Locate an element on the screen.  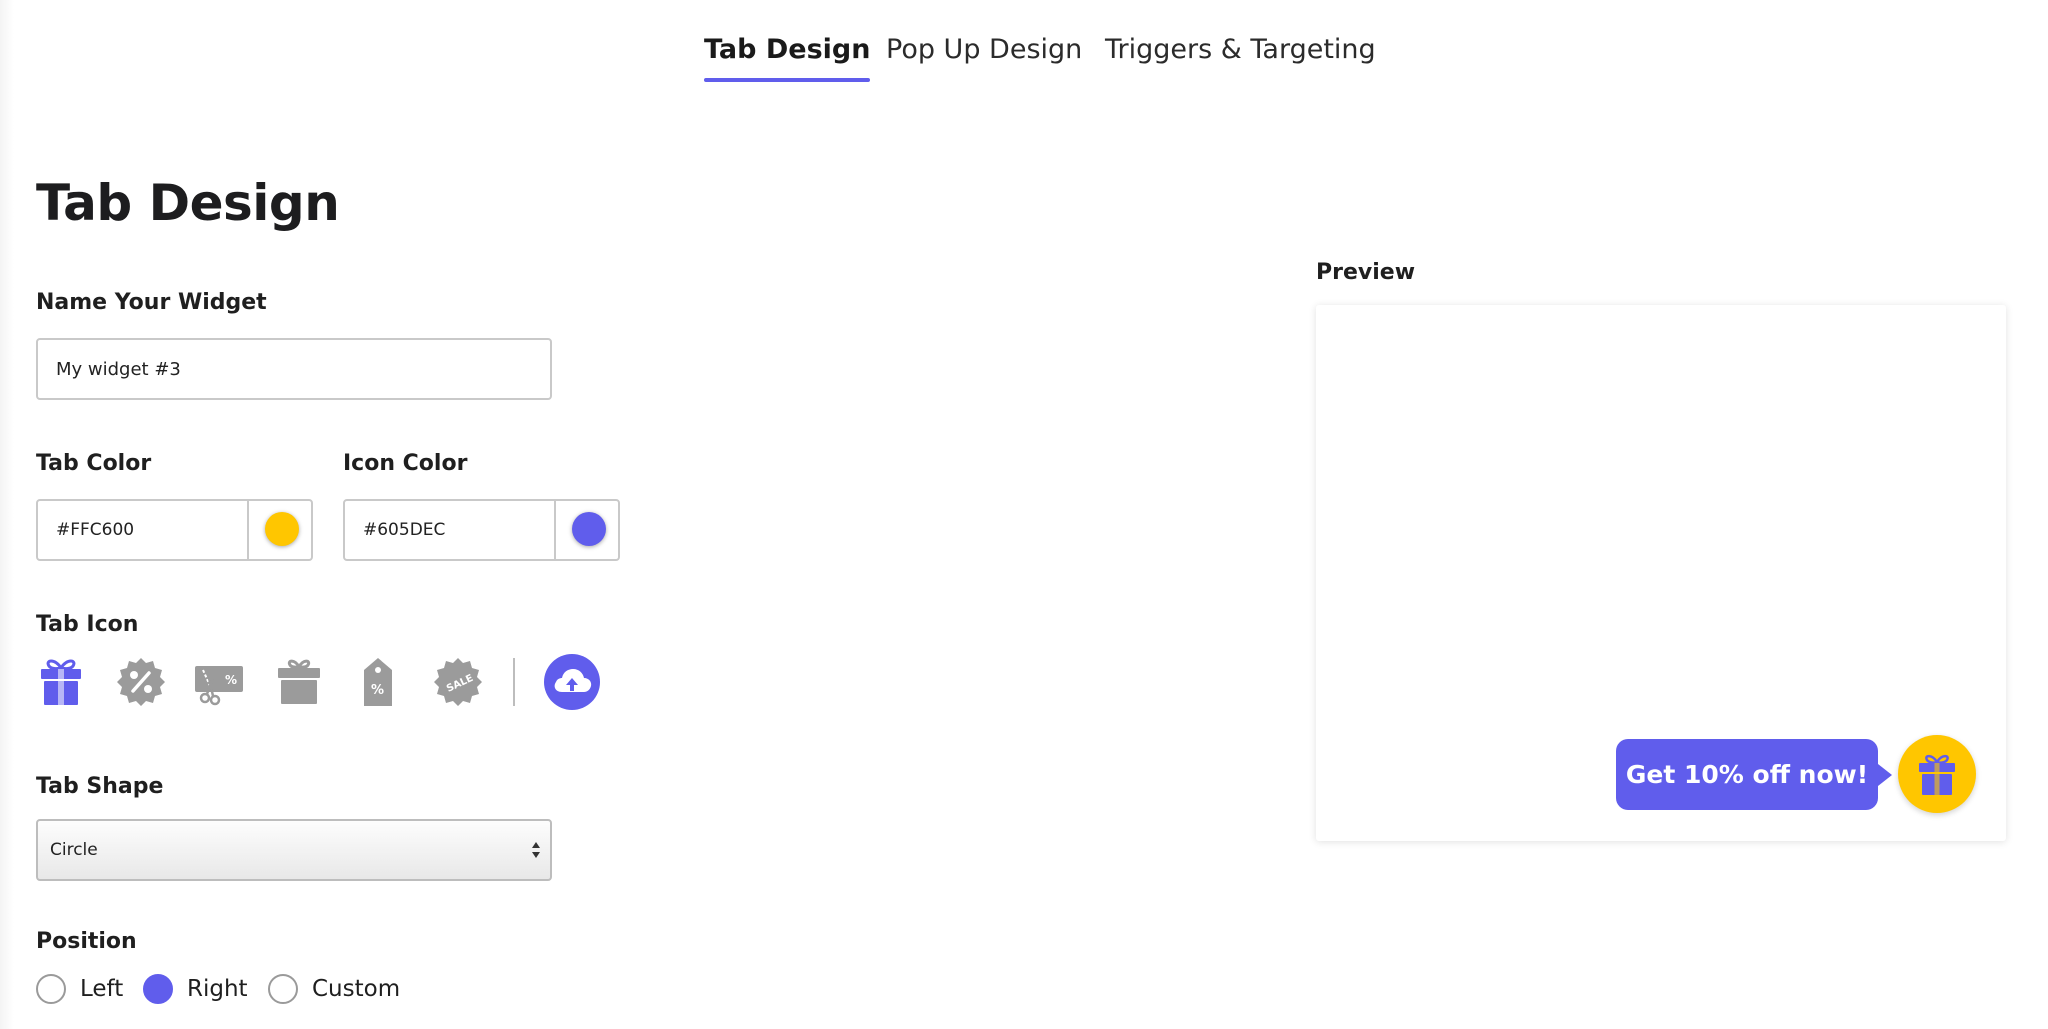
select-arrows-icon is located at coordinates (536, 850).